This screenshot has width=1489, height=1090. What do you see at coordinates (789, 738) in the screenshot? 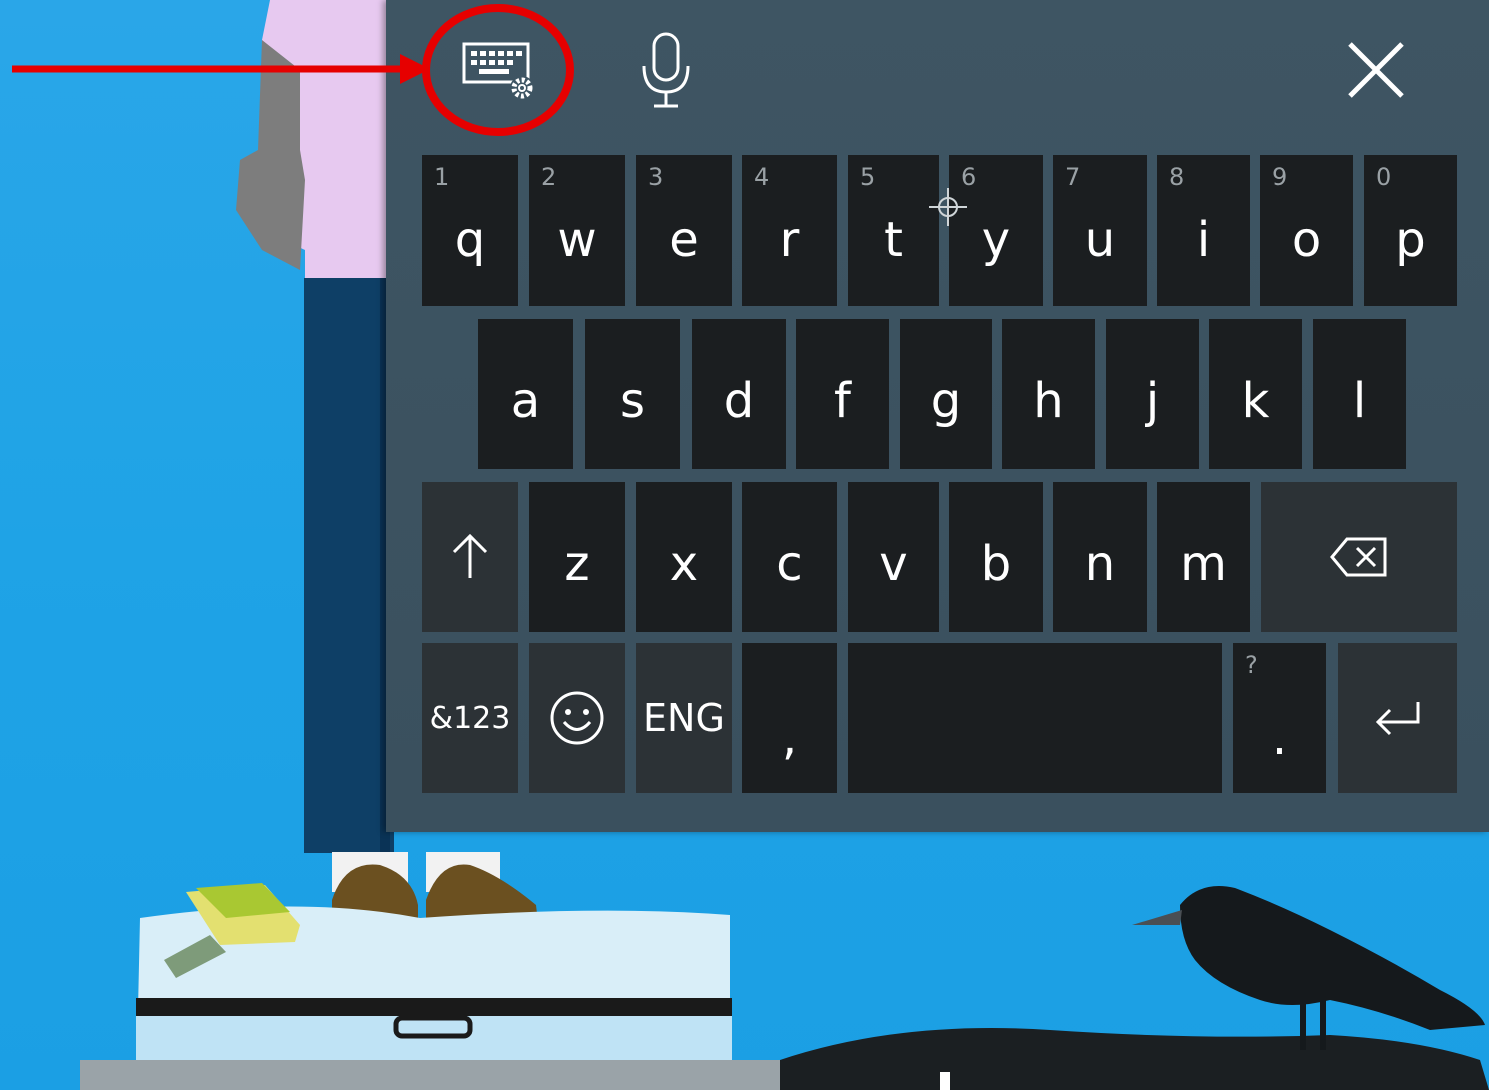
I see `key-label: ,` at bounding box center [789, 738].